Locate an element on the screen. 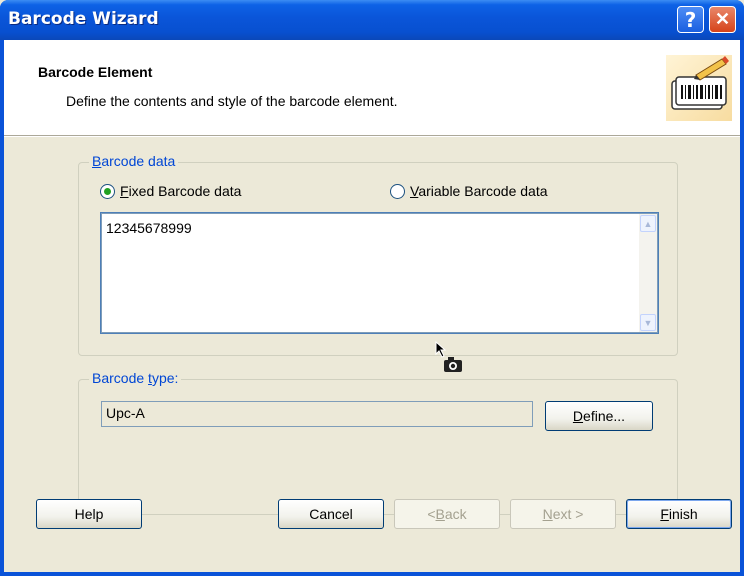 Image resolution: width=744 pixels, height=576 pixels. finish-button: Finish is located at coordinates (679, 514).